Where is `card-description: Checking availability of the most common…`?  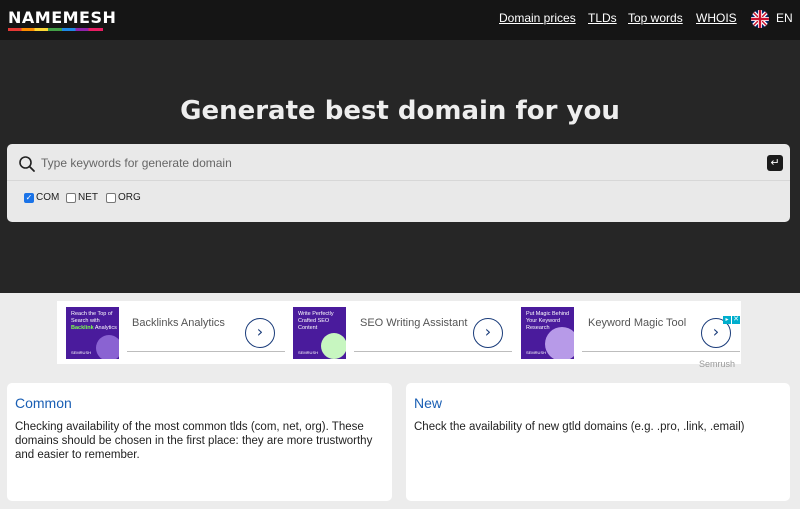
card-description: Checking availability of the most common… is located at coordinates (194, 441).